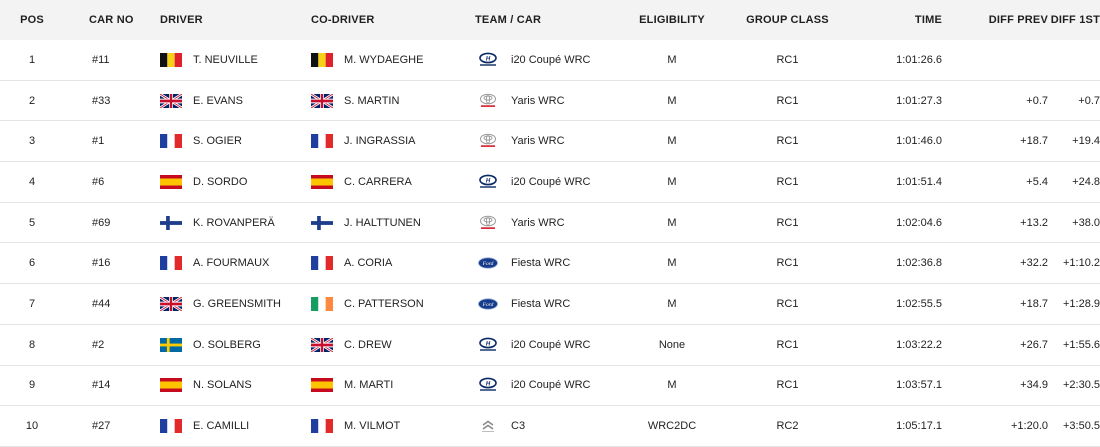 The image size is (1100, 447). Describe the element at coordinates (371, 101) in the screenshot. I see `co-driver-name: S. MARTIN` at that location.